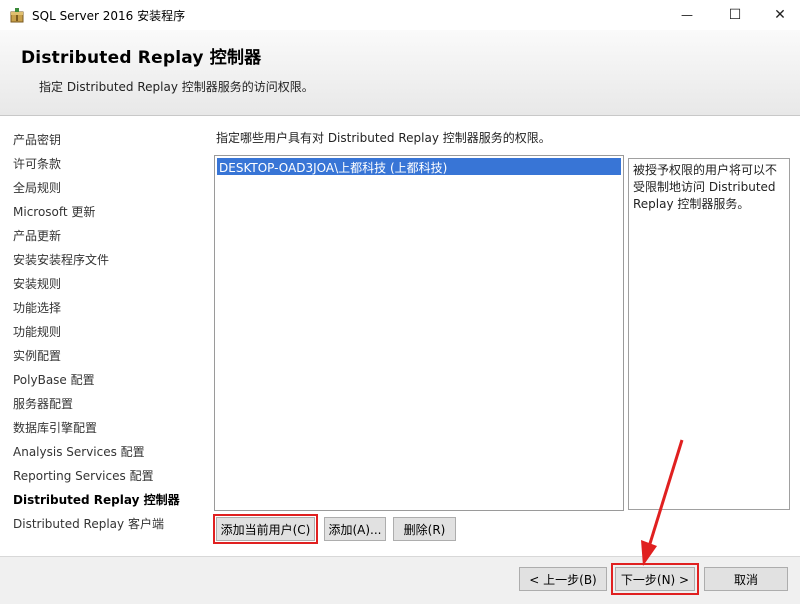  Describe the element at coordinates (37, 284) in the screenshot. I see `nav-step-item: 安装规则` at that location.